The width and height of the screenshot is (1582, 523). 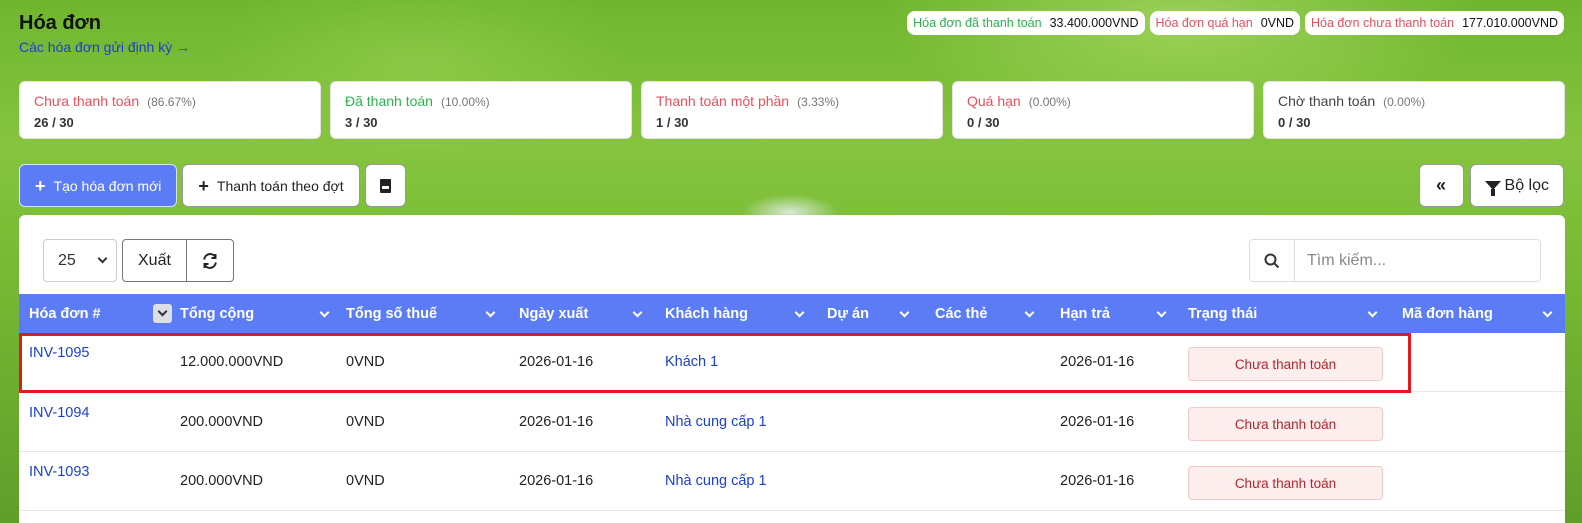 What do you see at coordinates (170, 110) in the screenshot?
I see `stat-card-unpaid: Chưa thanh toán (86.67%) 26 / 30` at bounding box center [170, 110].